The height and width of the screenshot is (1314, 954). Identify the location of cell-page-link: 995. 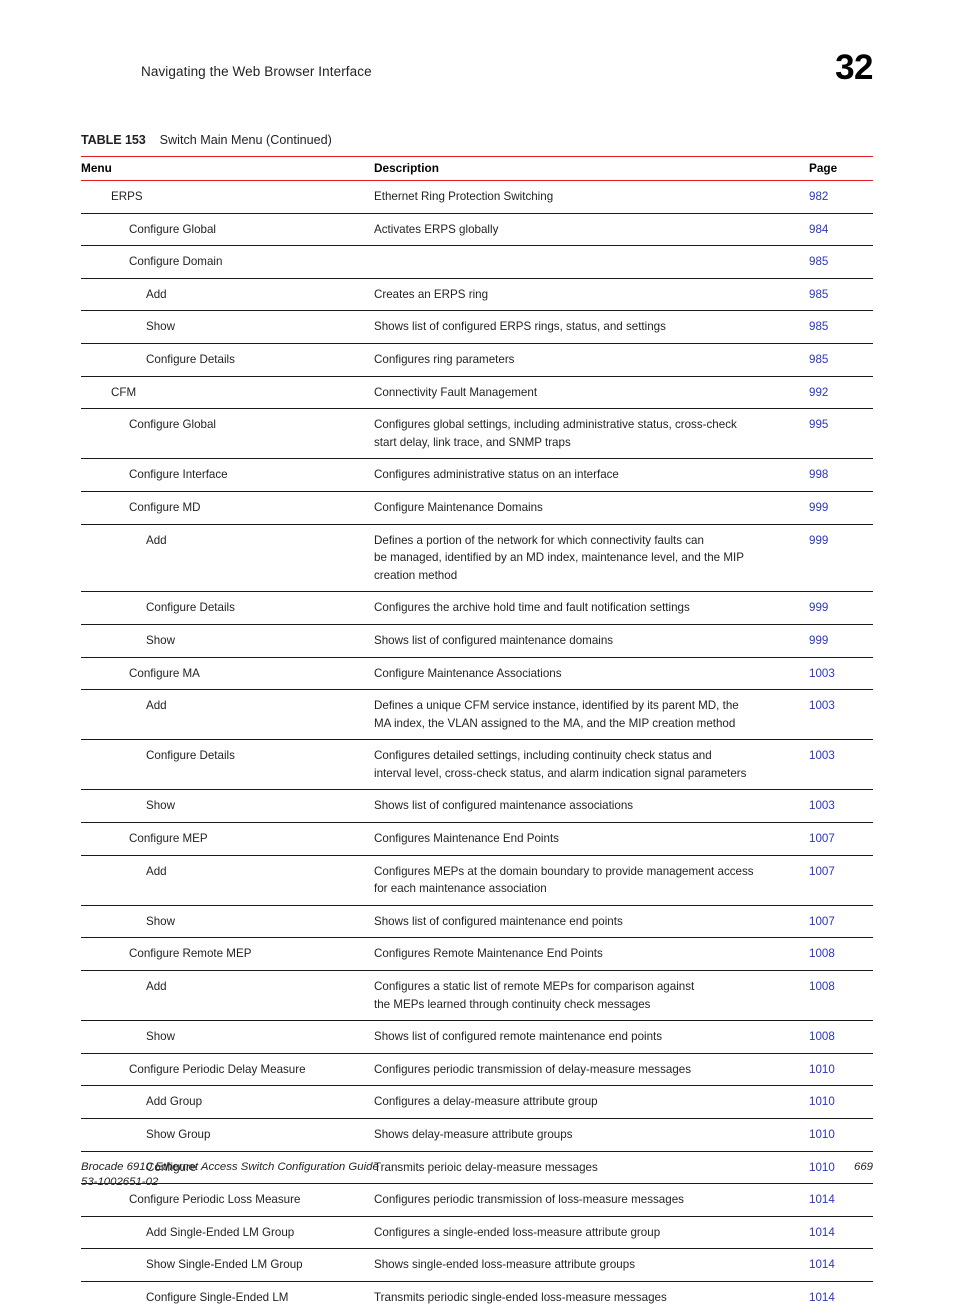
(831, 434).